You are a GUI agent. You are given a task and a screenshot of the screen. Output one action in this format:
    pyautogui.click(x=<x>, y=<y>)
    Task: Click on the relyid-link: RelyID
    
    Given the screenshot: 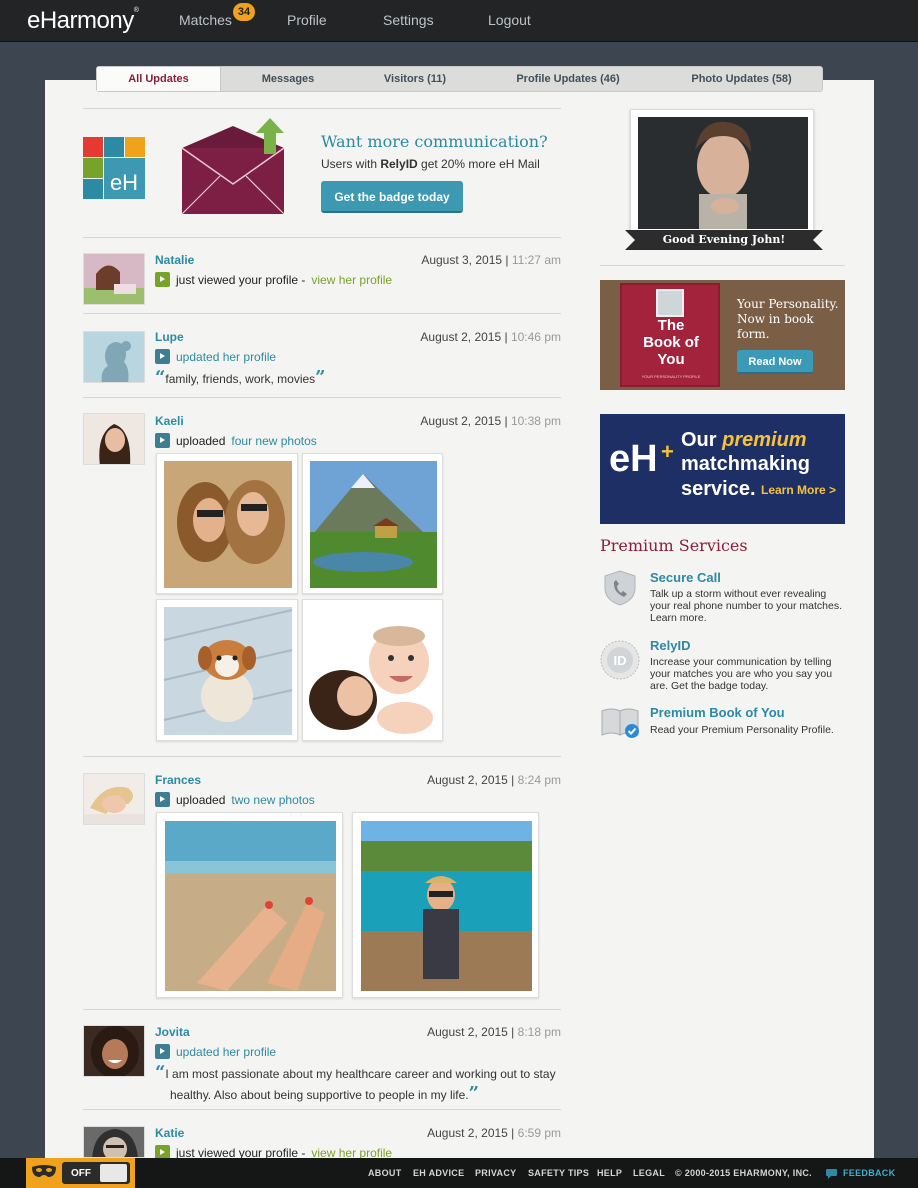 What is the action you would take?
    pyautogui.click(x=670, y=645)
    